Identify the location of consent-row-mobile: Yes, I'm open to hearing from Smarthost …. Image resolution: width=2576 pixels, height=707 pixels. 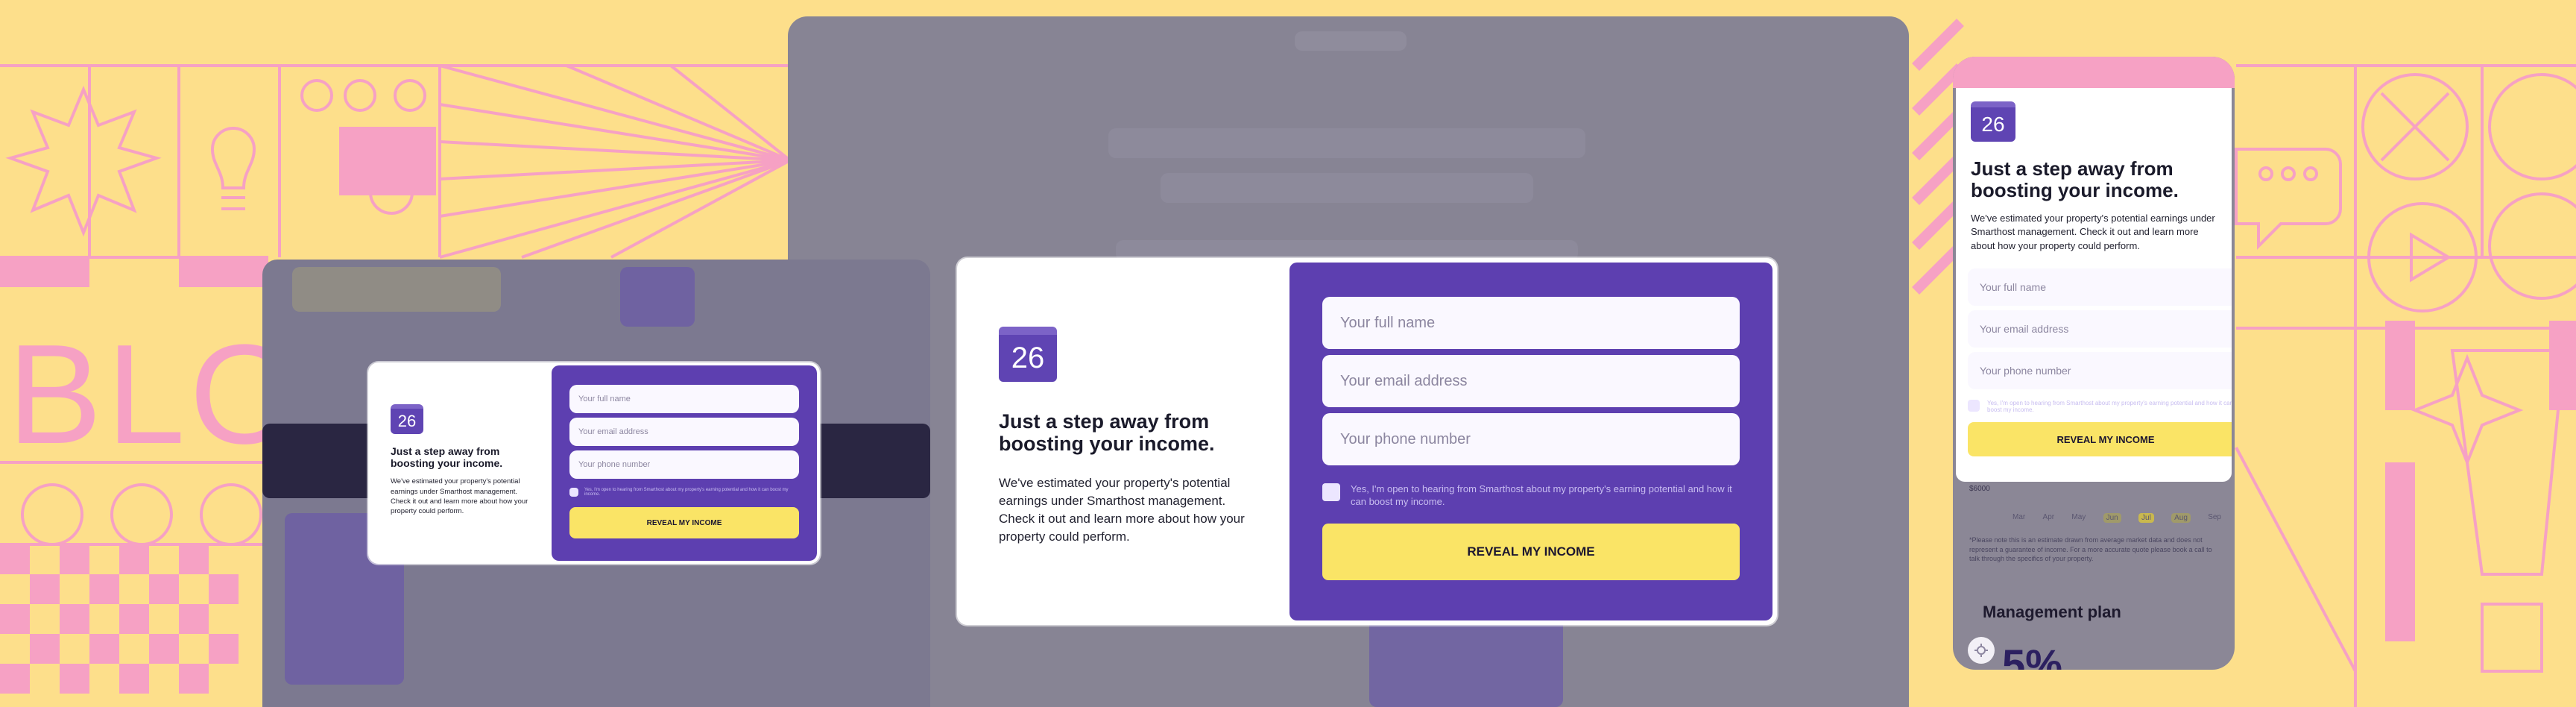
(2100, 406).